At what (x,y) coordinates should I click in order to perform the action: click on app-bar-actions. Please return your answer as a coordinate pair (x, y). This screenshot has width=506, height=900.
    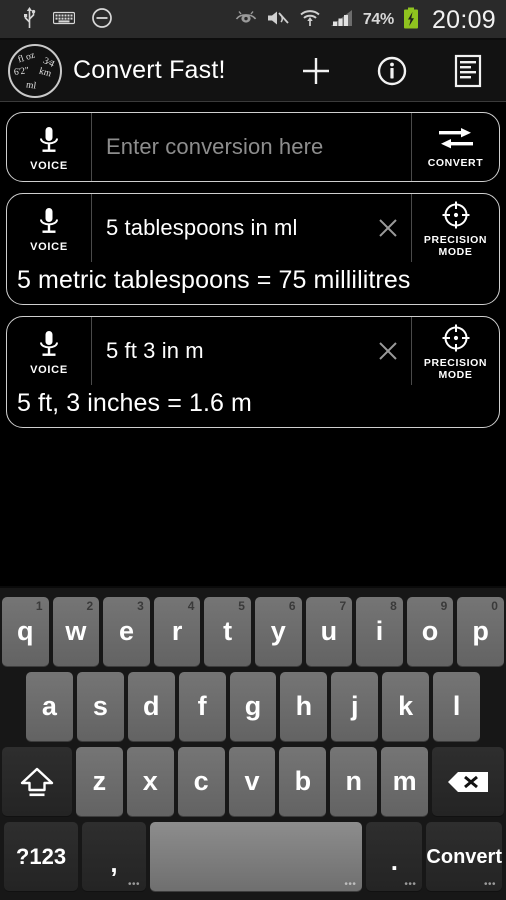
    Looking at the image, I should click on (395, 71).